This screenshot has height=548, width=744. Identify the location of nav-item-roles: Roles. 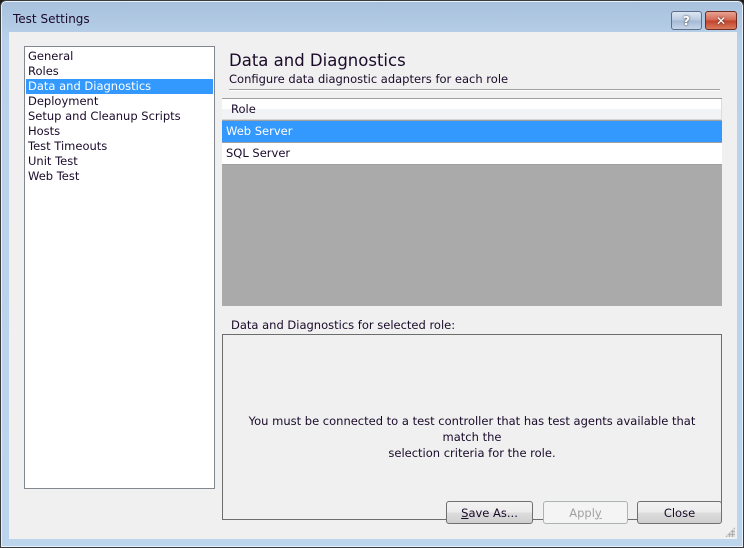
(119, 71).